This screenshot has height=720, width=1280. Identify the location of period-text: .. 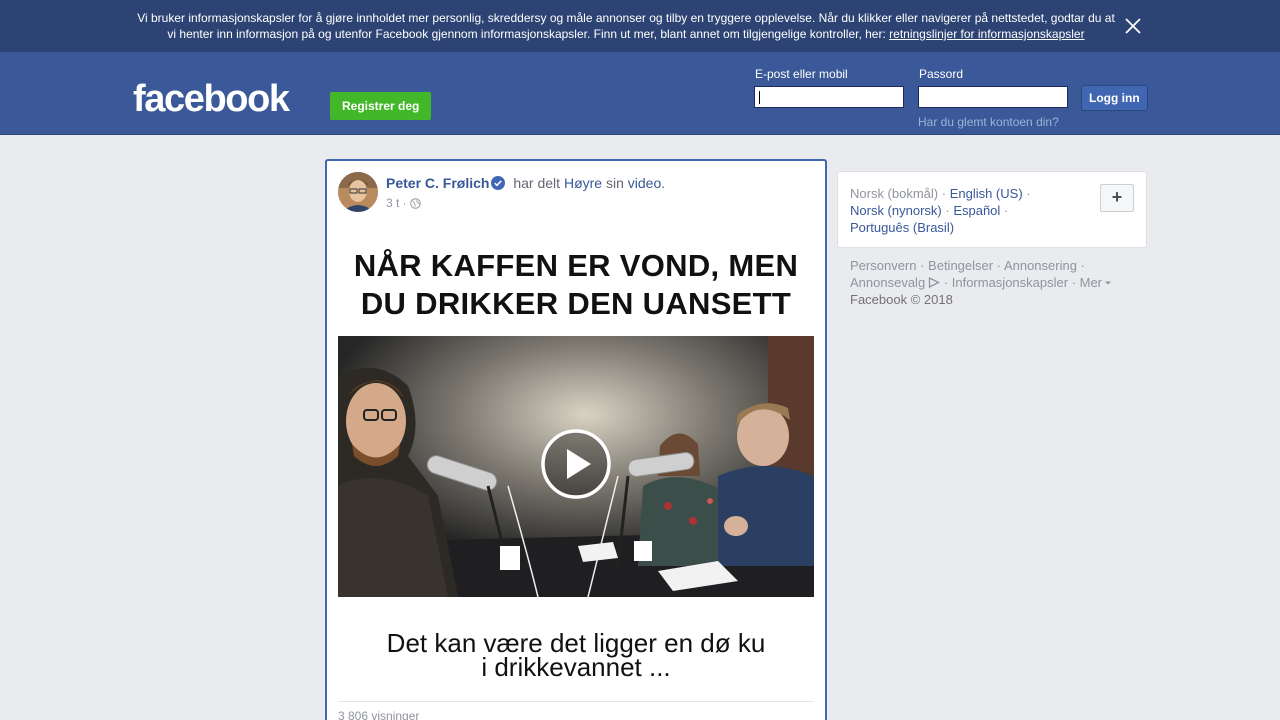
(663, 183).